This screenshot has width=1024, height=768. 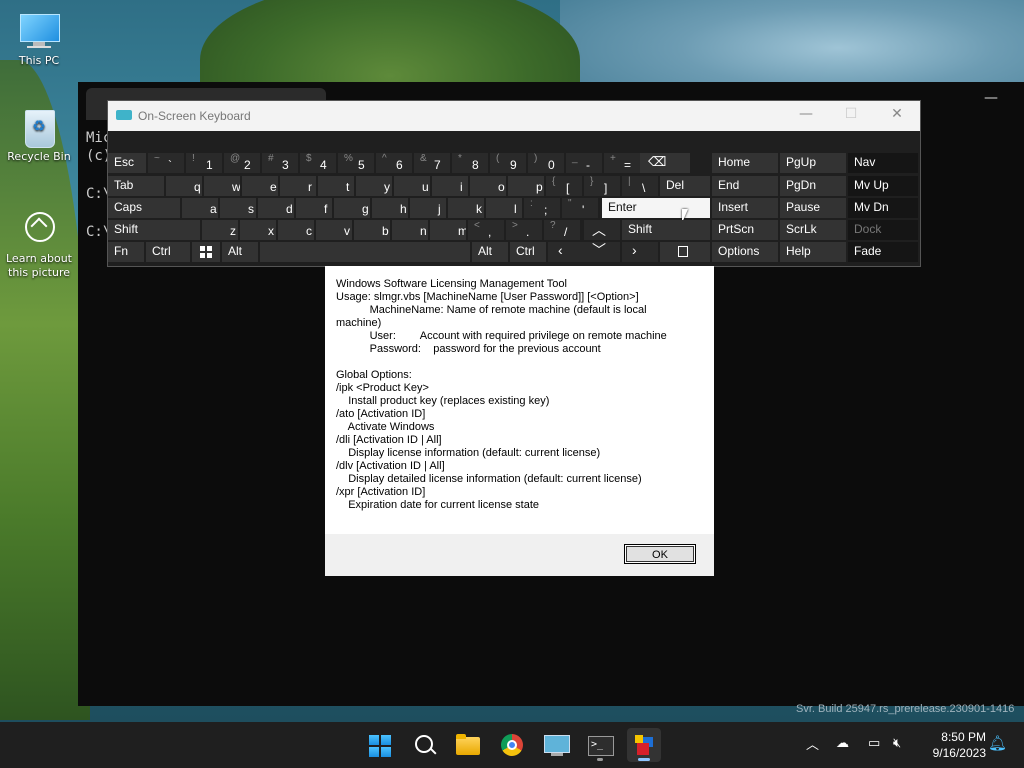 What do you see at coordinates (813, 208) in the screenshot?
I see `key-nav-pause: Pause` at bounding box center [813, 208].